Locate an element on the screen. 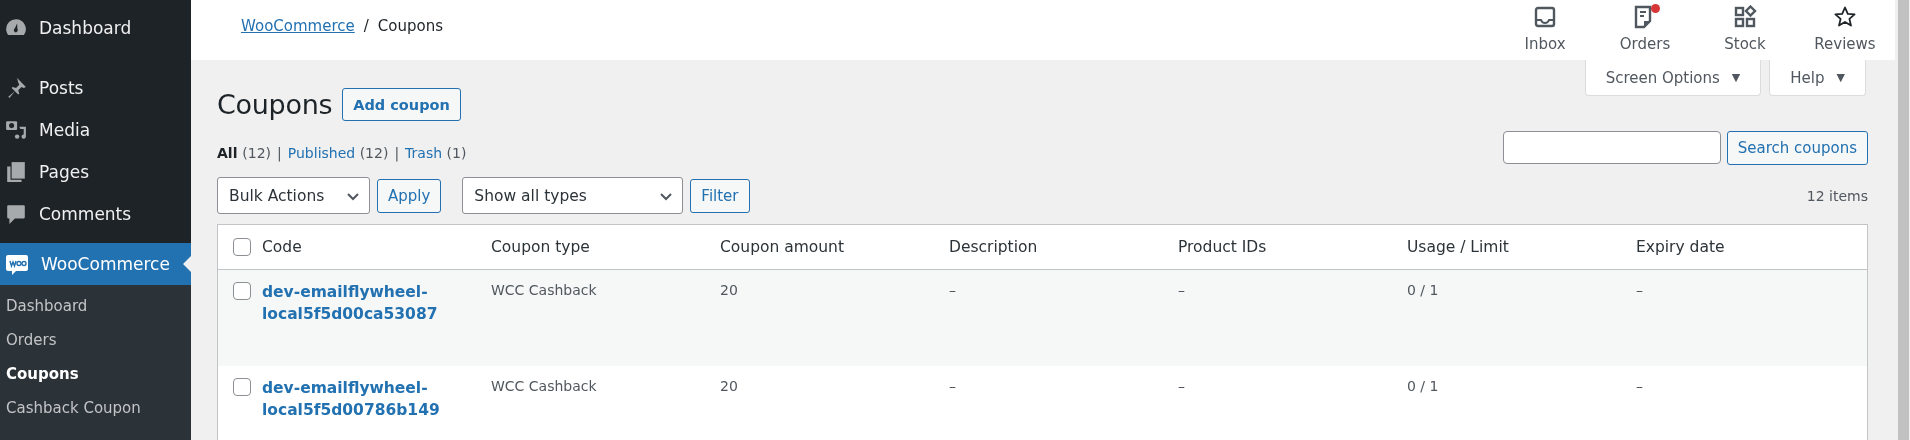  column-header: Code is located at coordinates (376, 247).